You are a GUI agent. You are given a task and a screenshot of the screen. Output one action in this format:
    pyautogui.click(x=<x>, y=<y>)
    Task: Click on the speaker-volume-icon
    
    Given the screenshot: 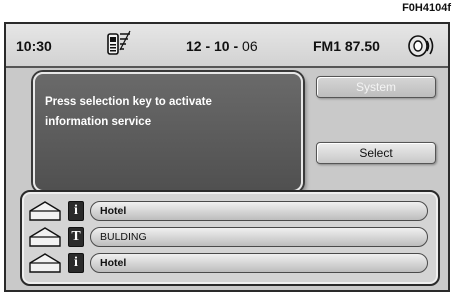 What is the action you would take?
    pyautogui.click(x=422, y=48)
    